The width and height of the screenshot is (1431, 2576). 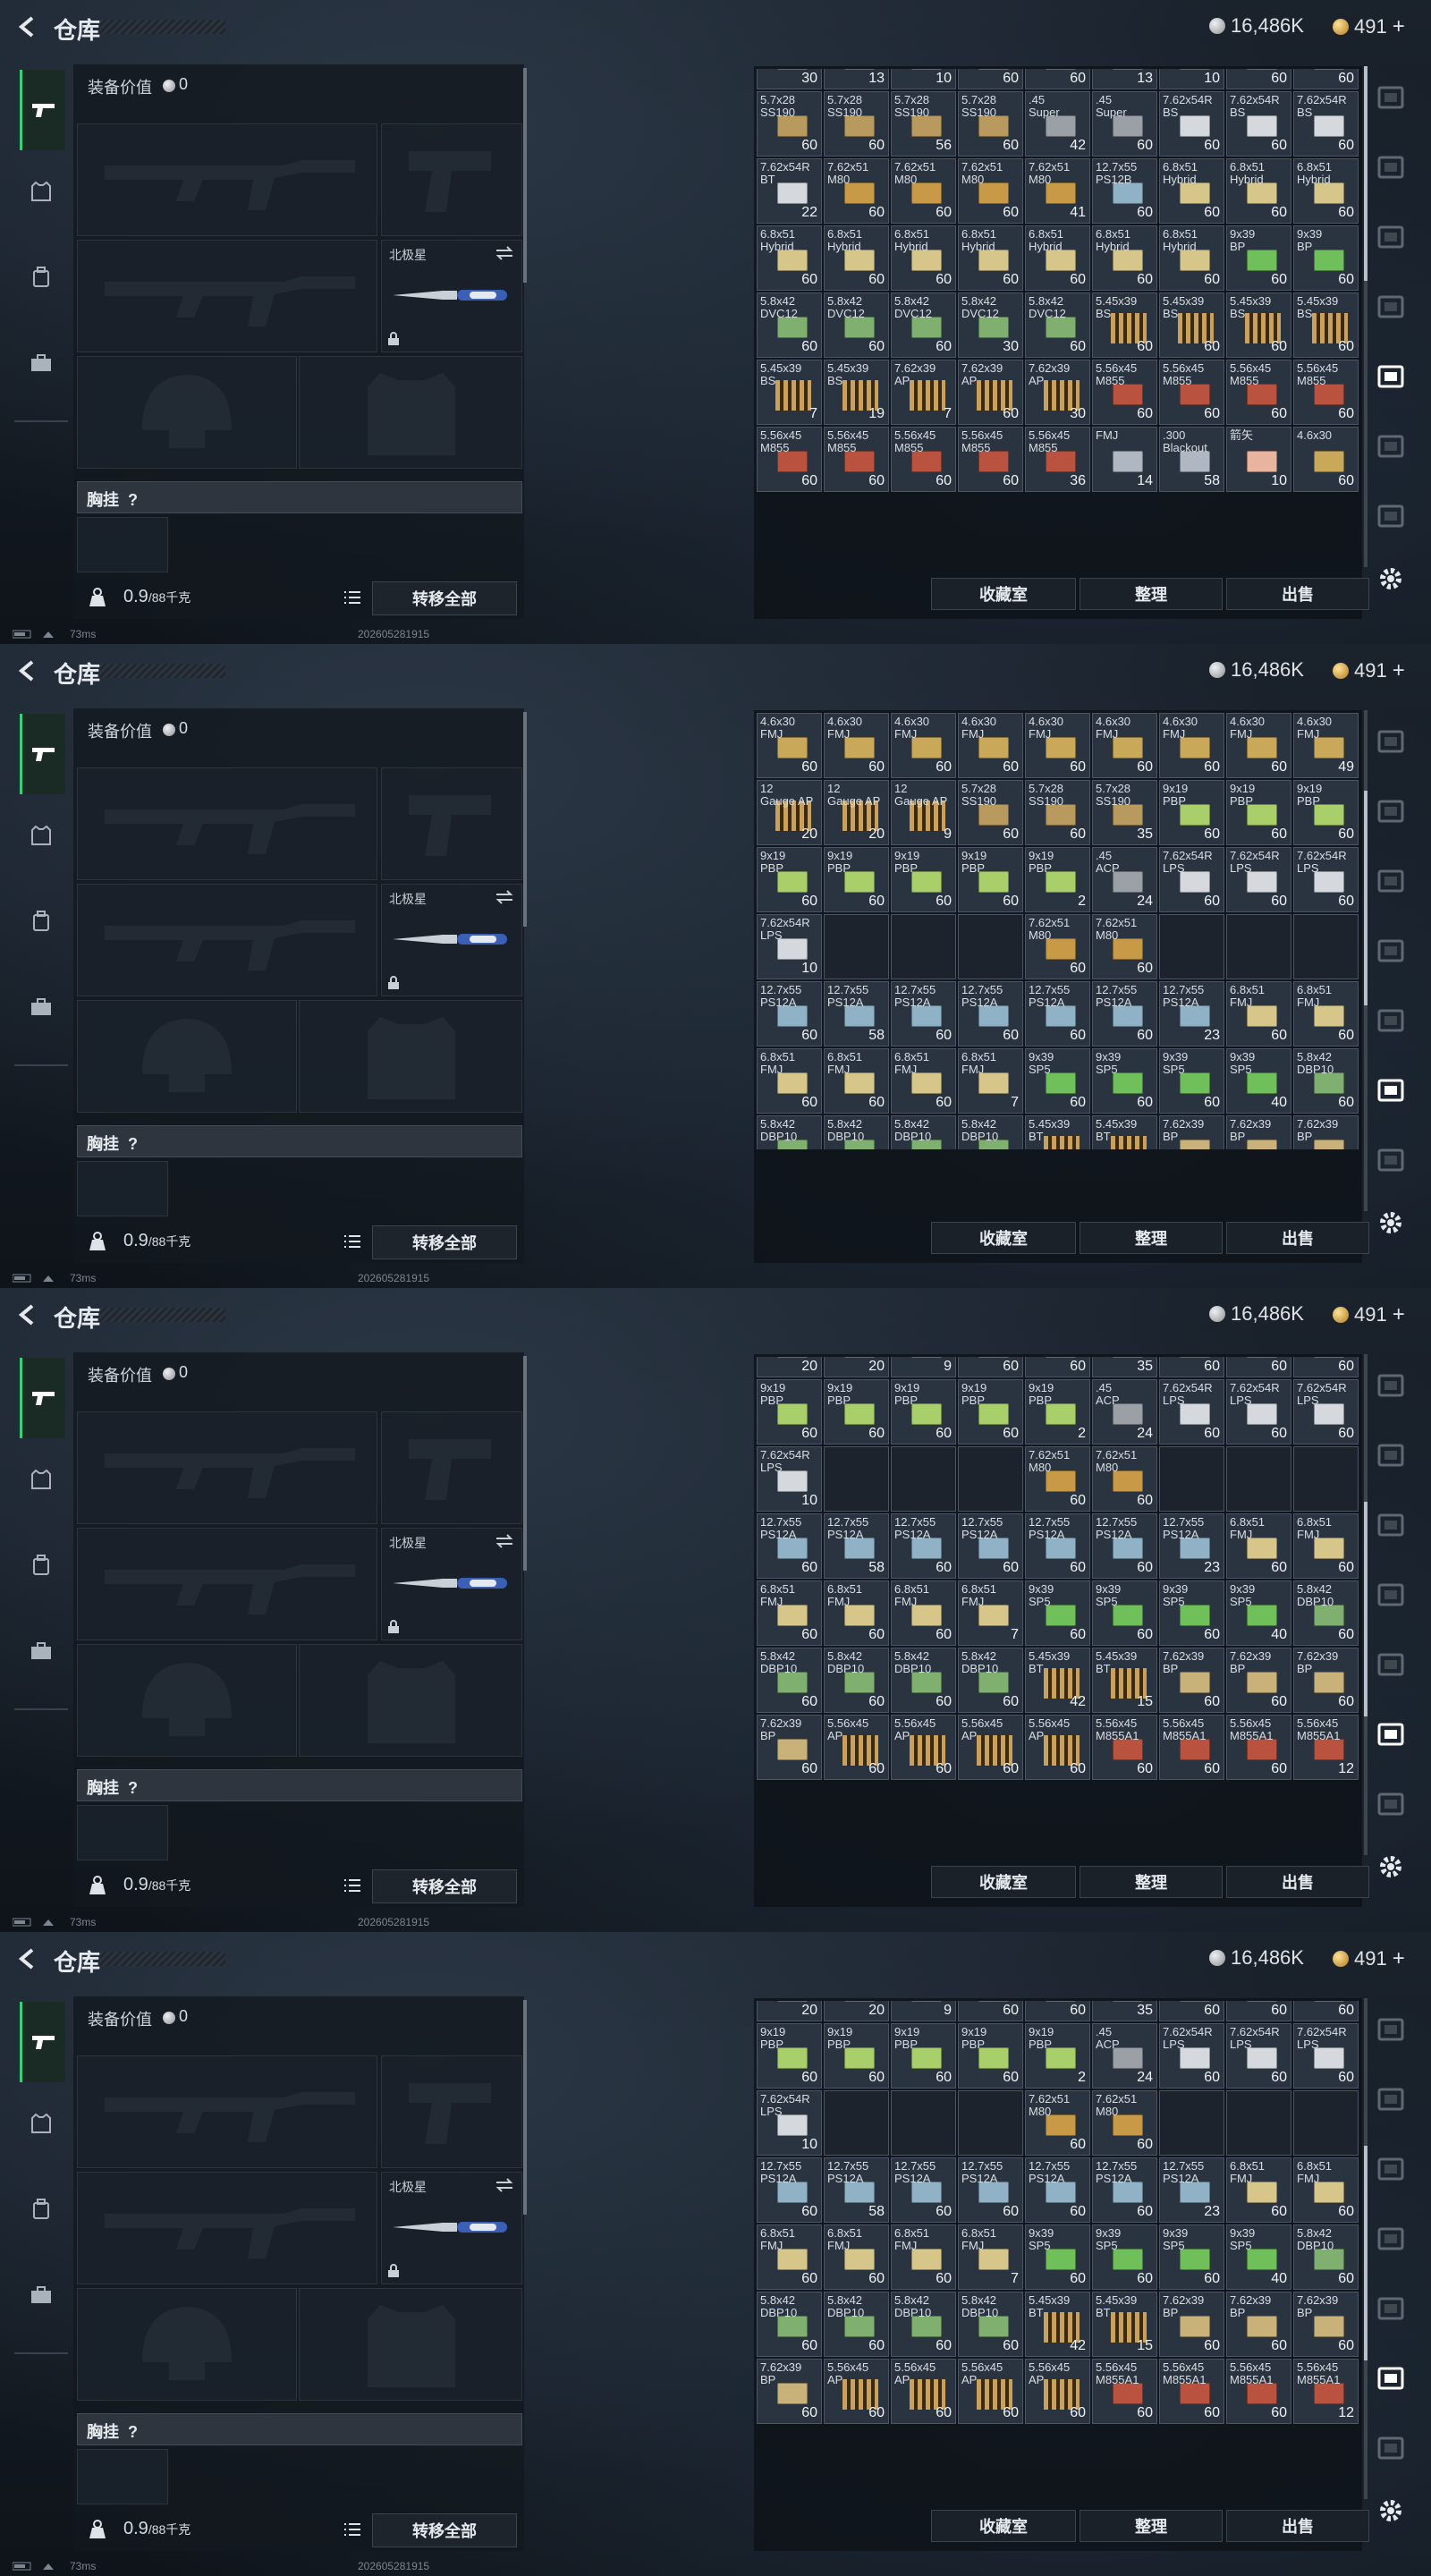 What do you see at coordinates (1326, 459) in the screenshot?
I see `storage-item: 4.6x30 60` at bounding box center [1326, 459].